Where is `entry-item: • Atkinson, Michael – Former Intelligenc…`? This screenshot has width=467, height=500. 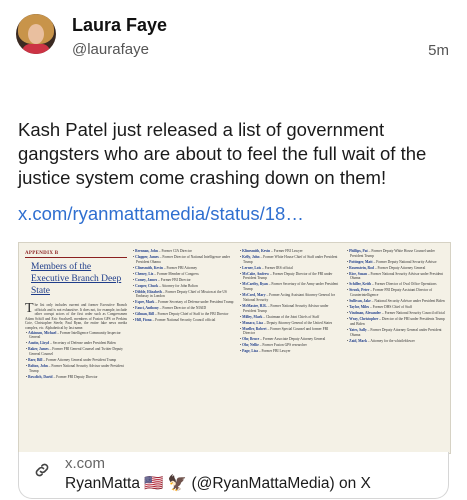 entry-item: • Atkinson, Michael – Former Intelligenc… is located at coordinates (73, 335).